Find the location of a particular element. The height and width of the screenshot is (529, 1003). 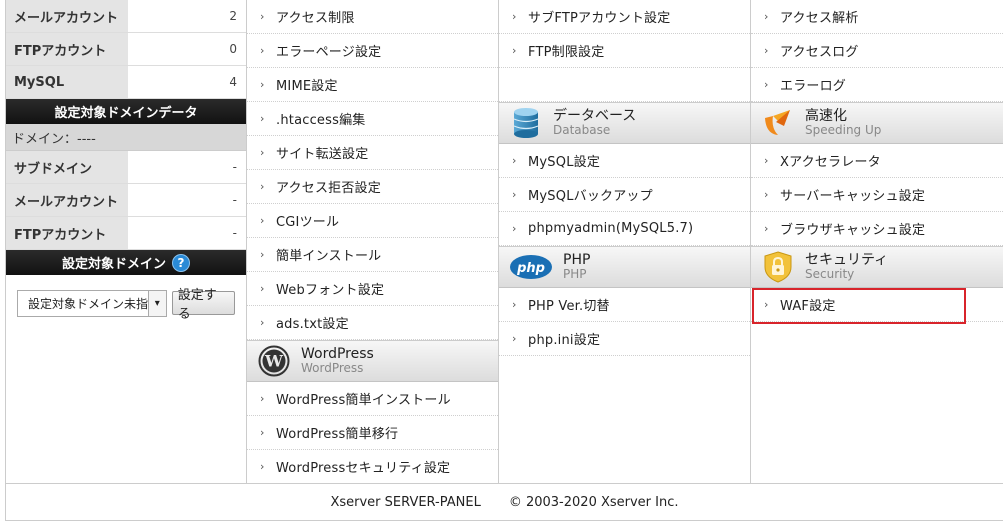

menu-item-label: phpmyadmin(MySQL5.7) is located at coordinates (611, 228).